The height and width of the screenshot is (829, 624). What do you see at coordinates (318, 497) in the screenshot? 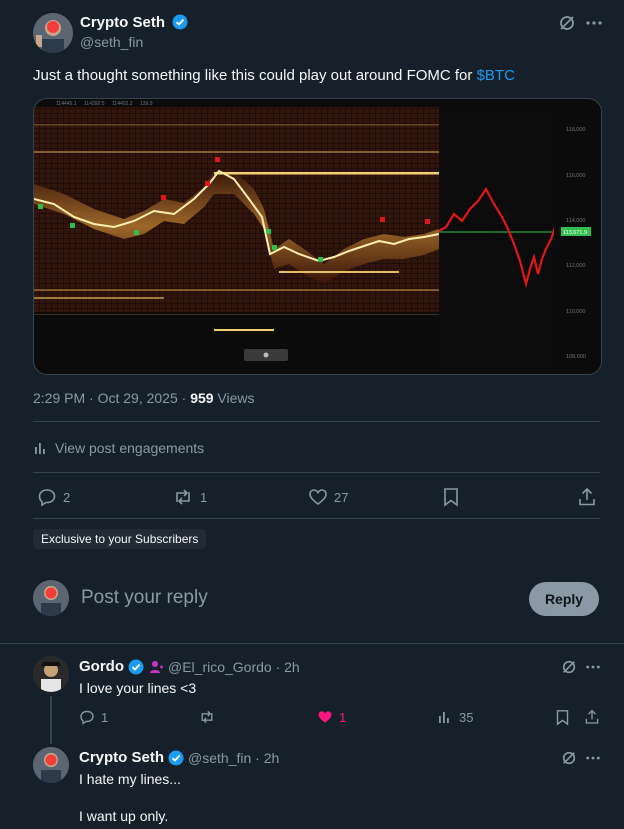
I see `heart-icon` at bounding box center [318, 497].